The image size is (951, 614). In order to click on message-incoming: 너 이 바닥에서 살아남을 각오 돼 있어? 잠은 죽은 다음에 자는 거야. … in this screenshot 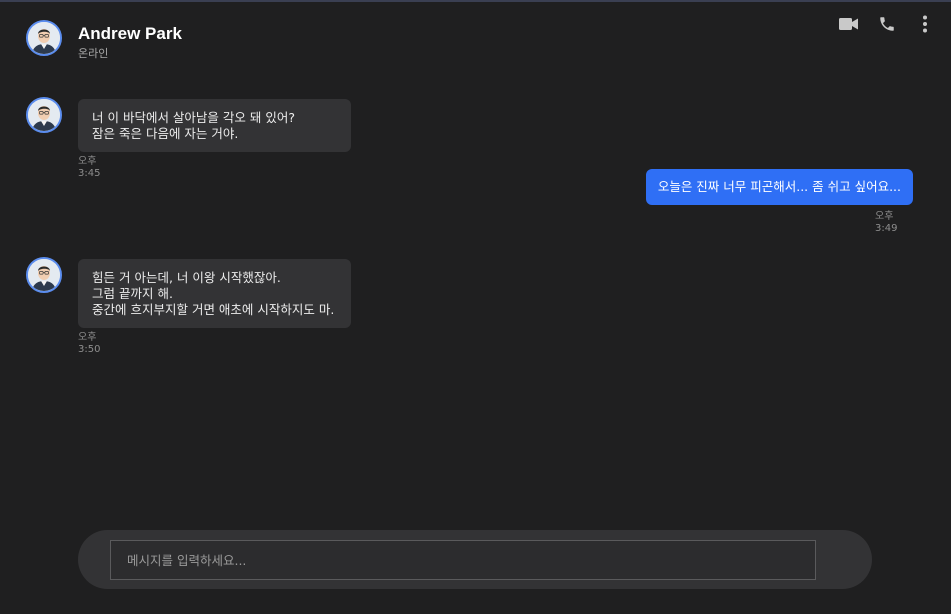, I will do `click(214, 139)`.